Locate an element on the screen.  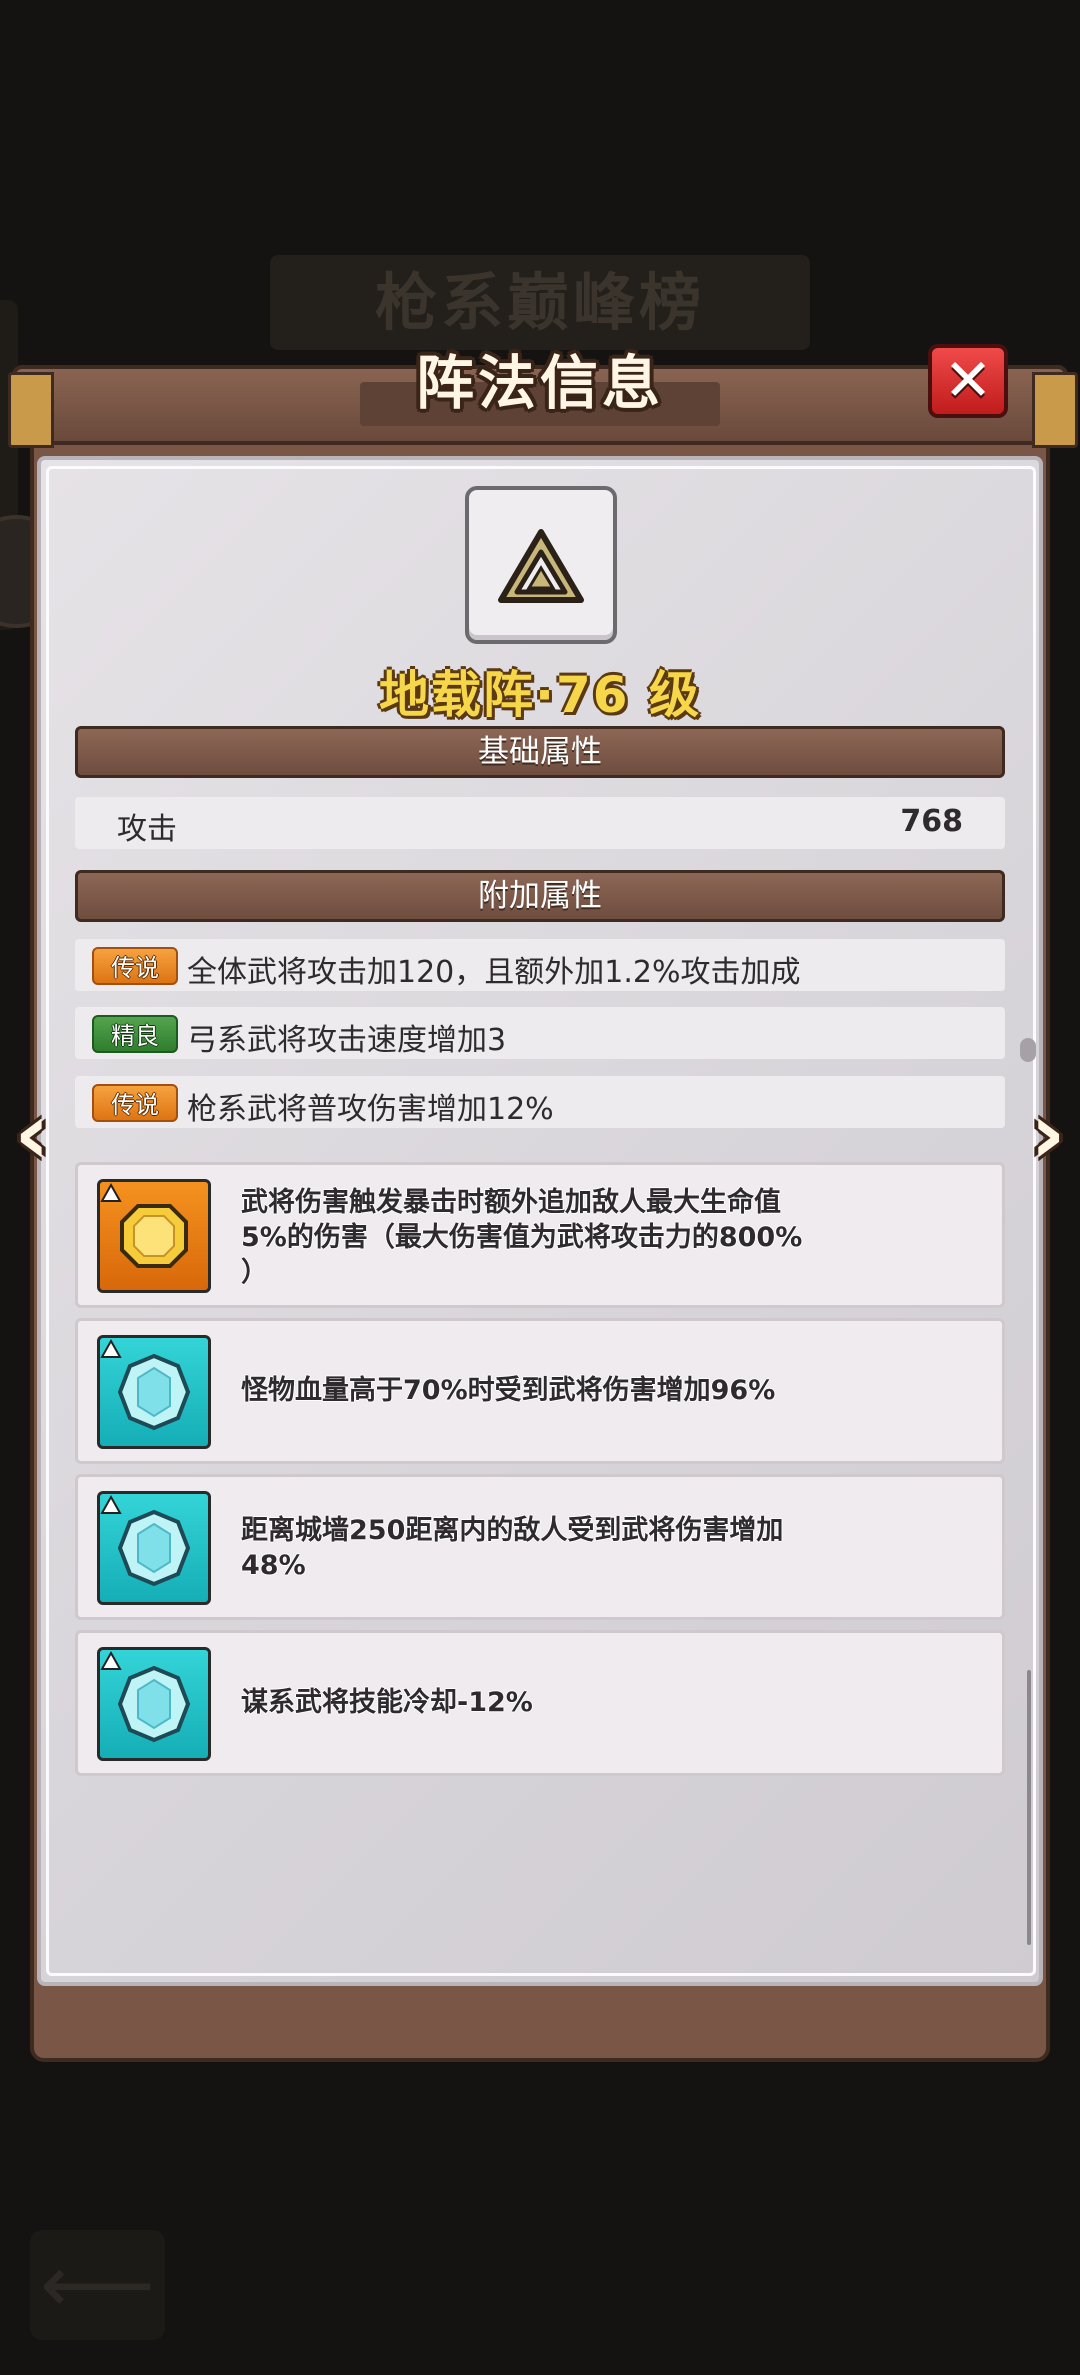
extra-attribute-row: 传说 全体武将攻击加120，且额外加1.2%攻击加成 is located at coordinates (540, 965).